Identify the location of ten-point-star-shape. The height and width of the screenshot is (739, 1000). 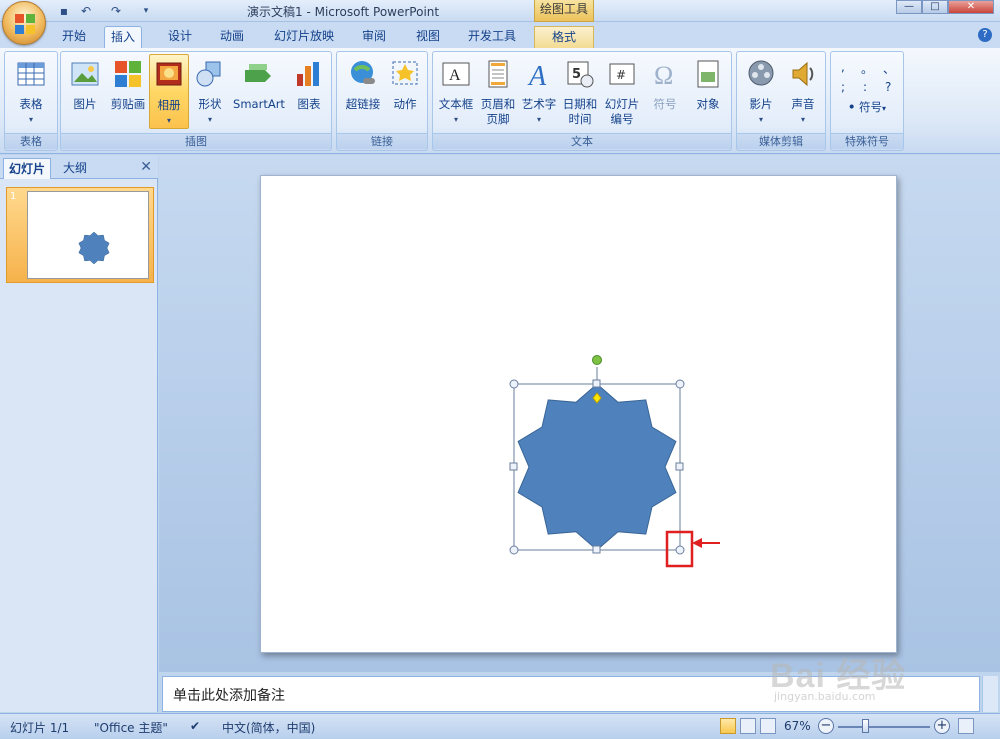
(597, 467).